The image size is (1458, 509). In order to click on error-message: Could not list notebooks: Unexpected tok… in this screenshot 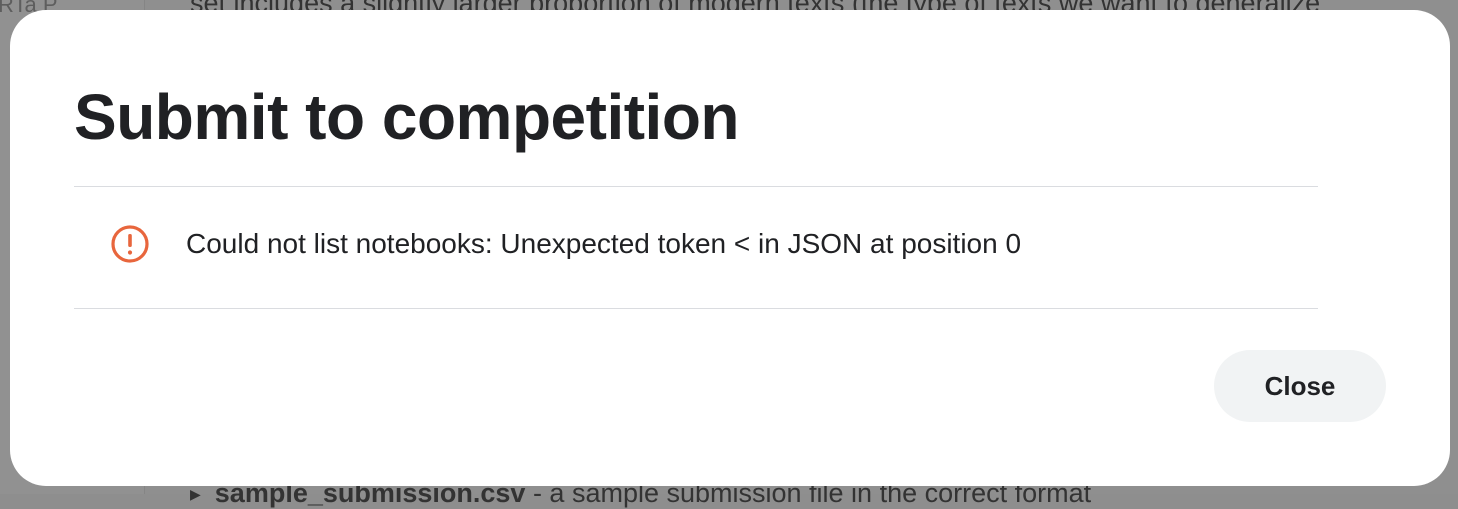, I will do `click(604, 243)`.